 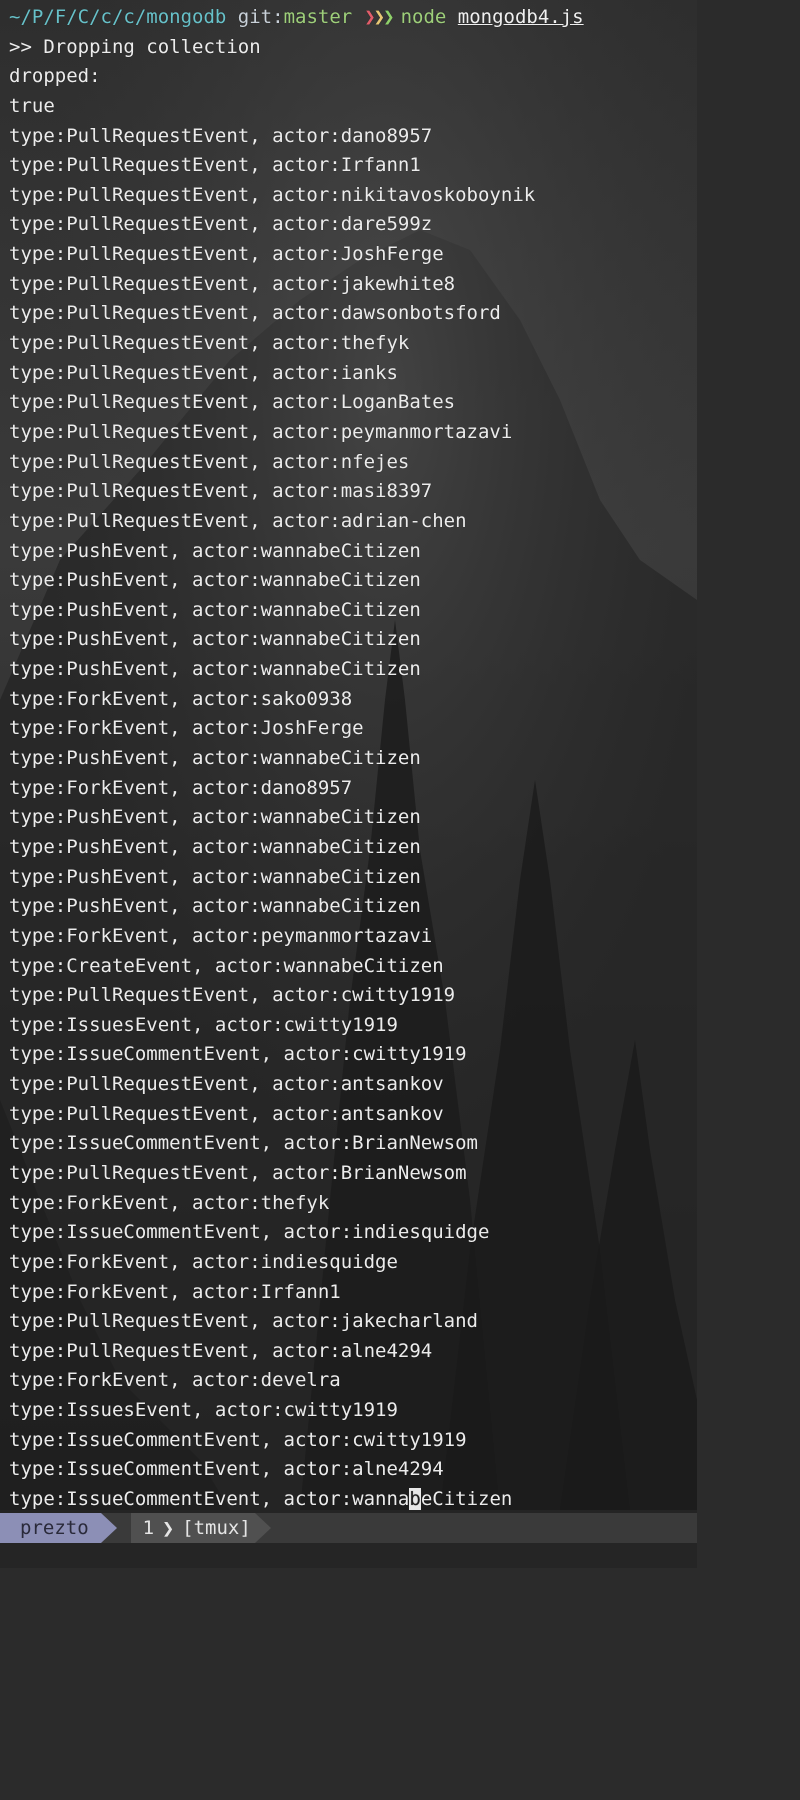 What do you see at coordinates (238, 520) in the screenshot?
I see `output-line: type:PullRequestEvent, actor:adrian-chen` at bounding box center [238, 520].